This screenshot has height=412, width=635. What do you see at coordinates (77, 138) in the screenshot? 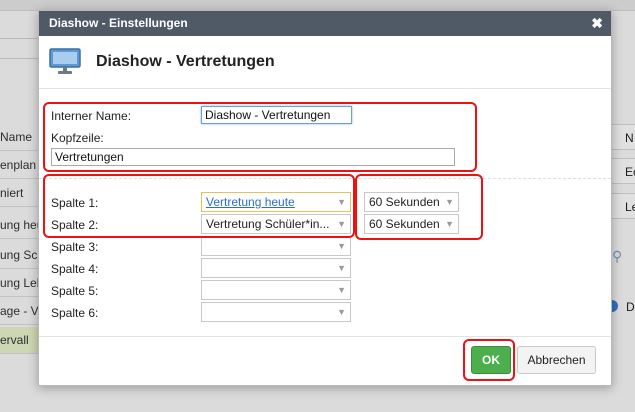
I see `header-line-label: Kopfzeile:` at bounding box center [77, 138].